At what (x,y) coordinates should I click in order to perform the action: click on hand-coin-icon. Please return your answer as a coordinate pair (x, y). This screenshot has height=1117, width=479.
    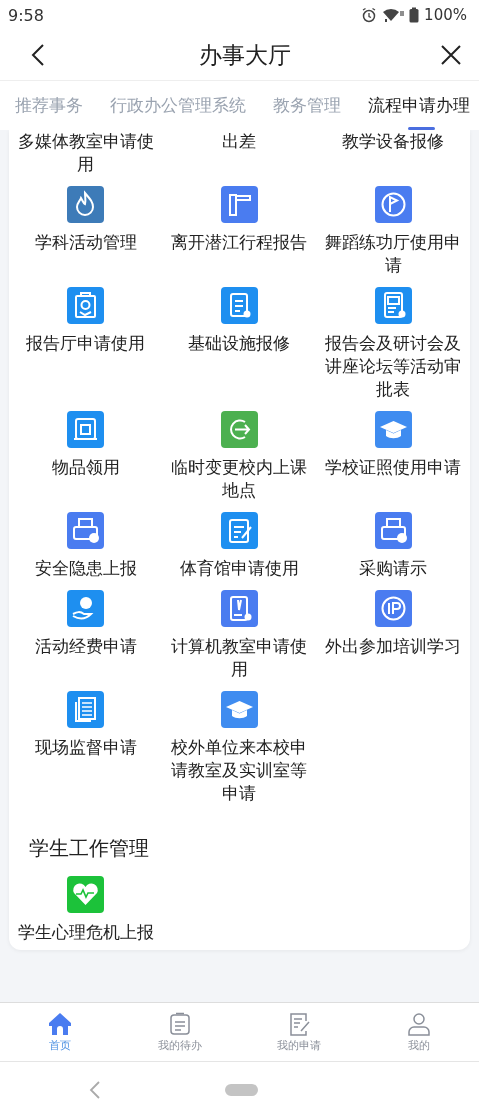
    Looking at the image, I should click on (86, 608).